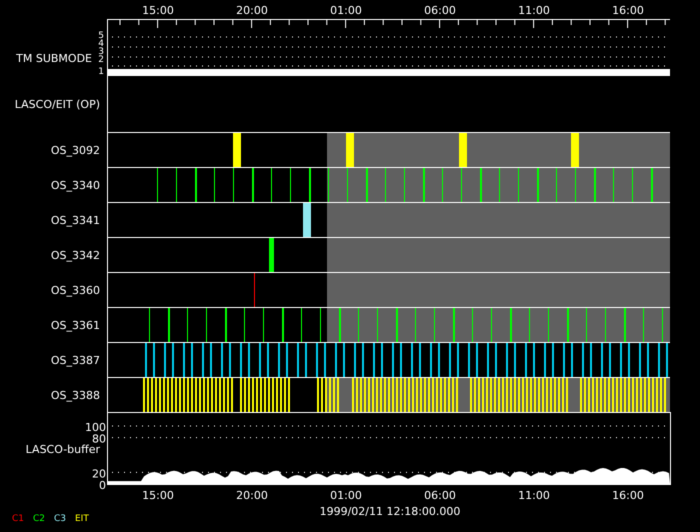 Image resolution: width=700 pixels, height=532 pixels. Describe the element at coordinates (75, 290) in the screenshot. I see `row-label: OS_3360` at that location.